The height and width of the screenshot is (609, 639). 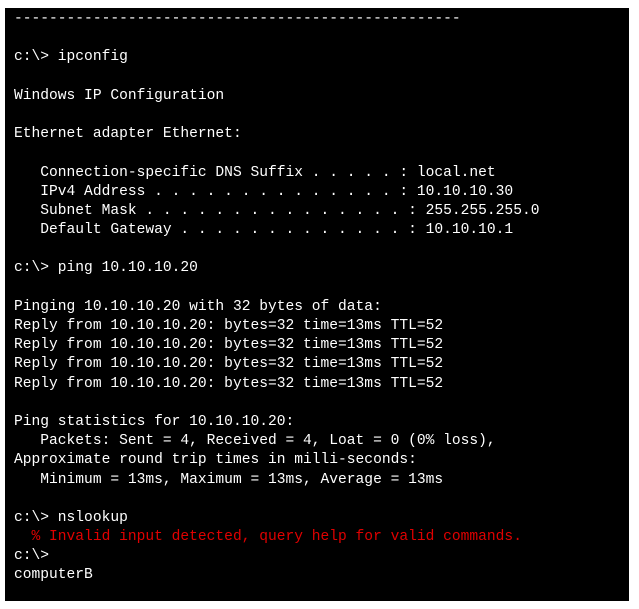 I want to click on output-line: Ping statistics for 10.10.10.20:, so click(x=154, y=421).